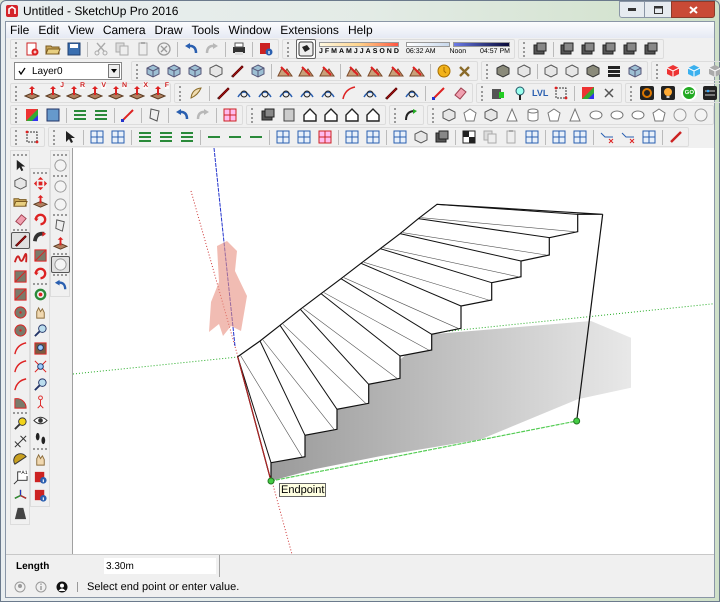 Image resolution: width=720 pixels, height=602 pixels. Describe the element at coordinates (632, 9) in the screenshot. I see `minimize-button` at that location.